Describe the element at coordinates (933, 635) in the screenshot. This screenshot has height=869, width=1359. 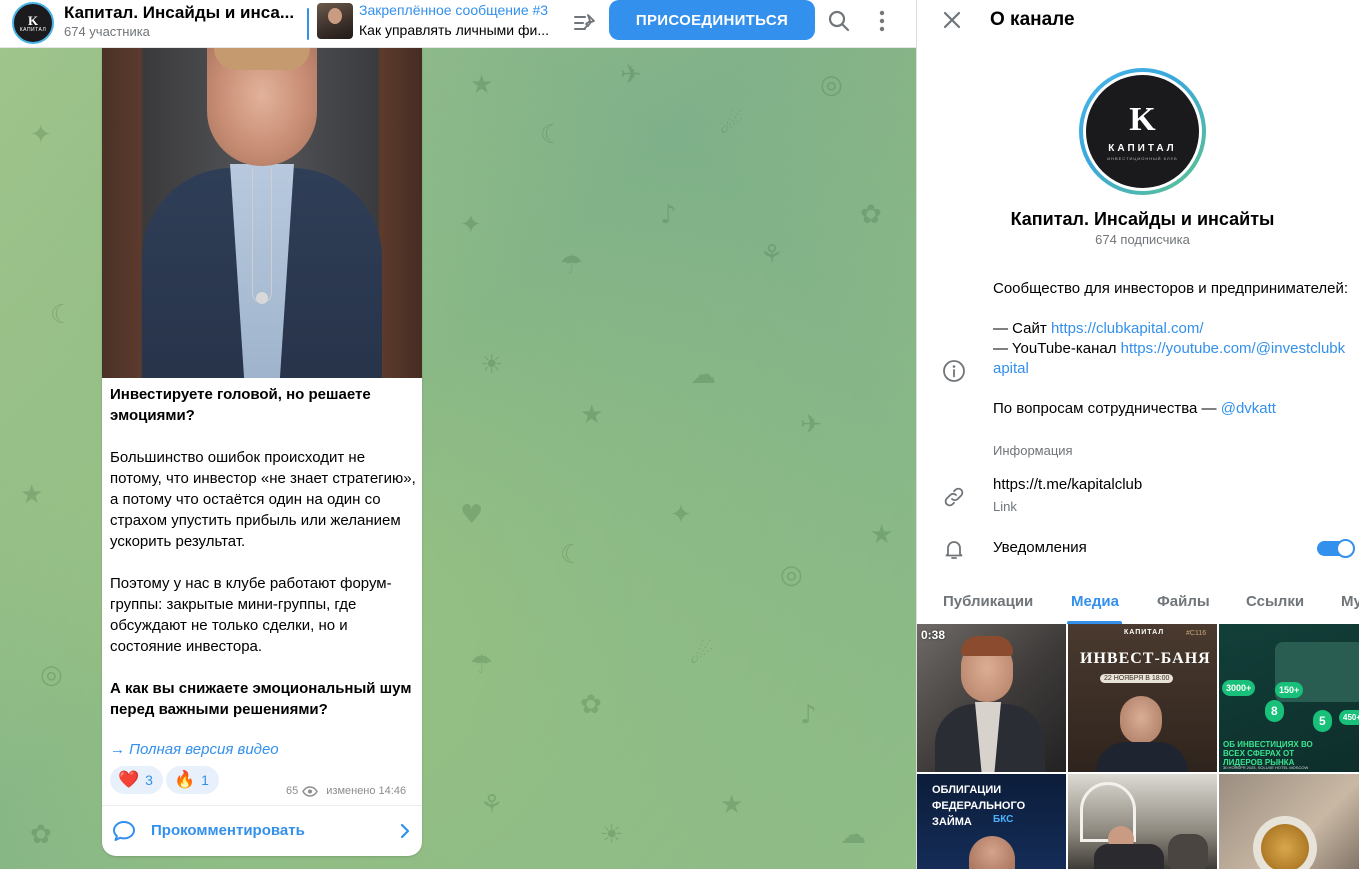
I see `video-duration: 0:38` at that location.